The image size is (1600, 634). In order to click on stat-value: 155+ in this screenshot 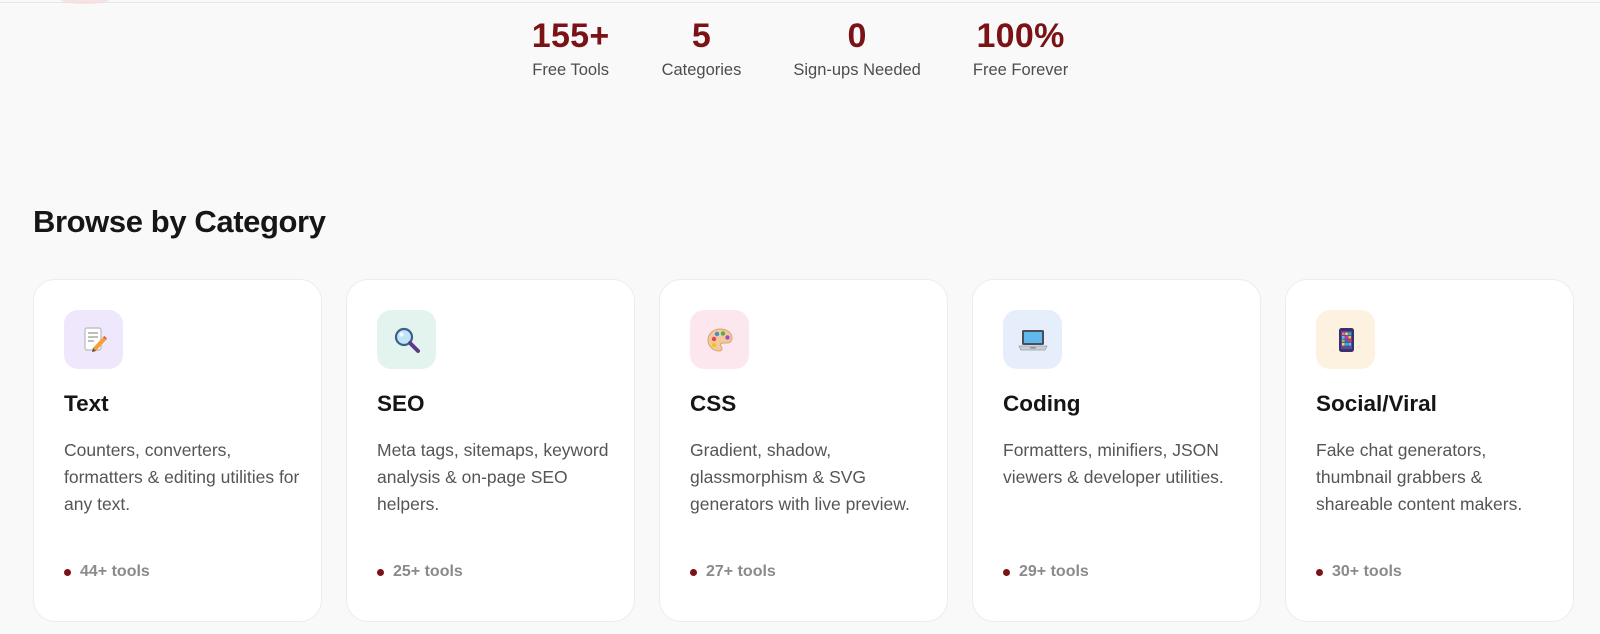, I will do `click(570, 36)`.